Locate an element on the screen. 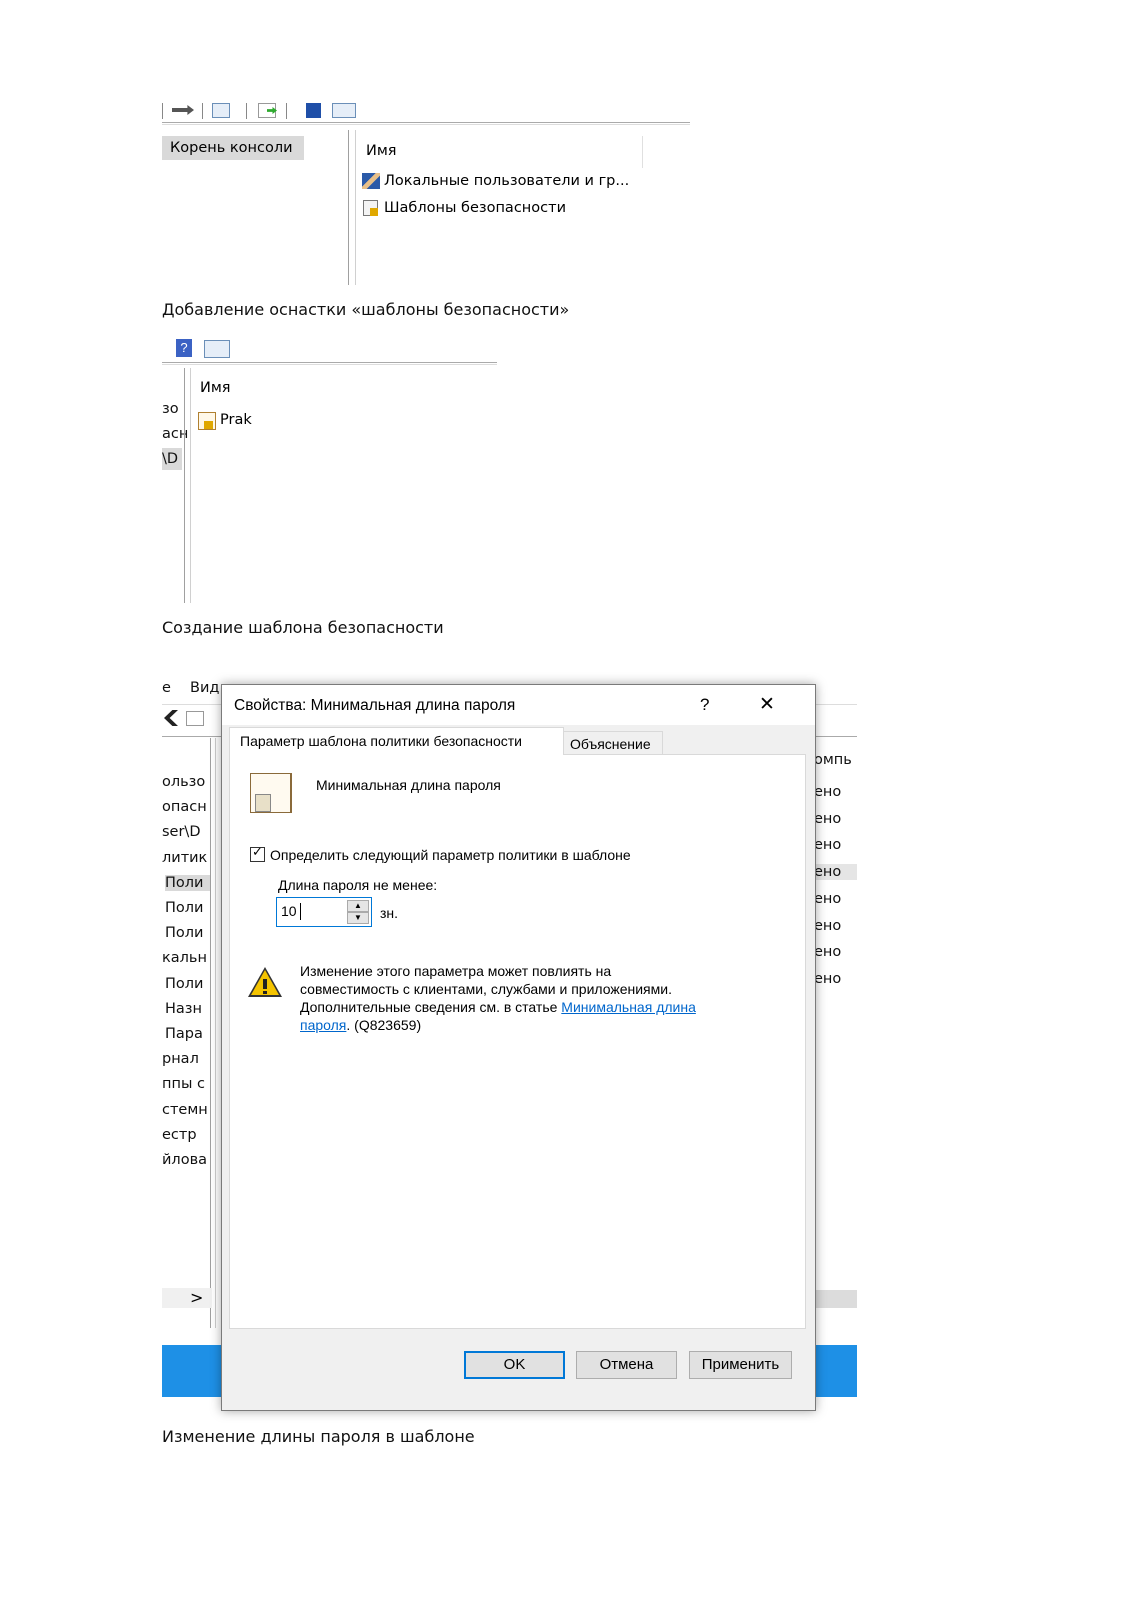 The width and height of the screenshot is (1132, 1601). spin-up-button: ▲ is located at coordinates (358, 906).